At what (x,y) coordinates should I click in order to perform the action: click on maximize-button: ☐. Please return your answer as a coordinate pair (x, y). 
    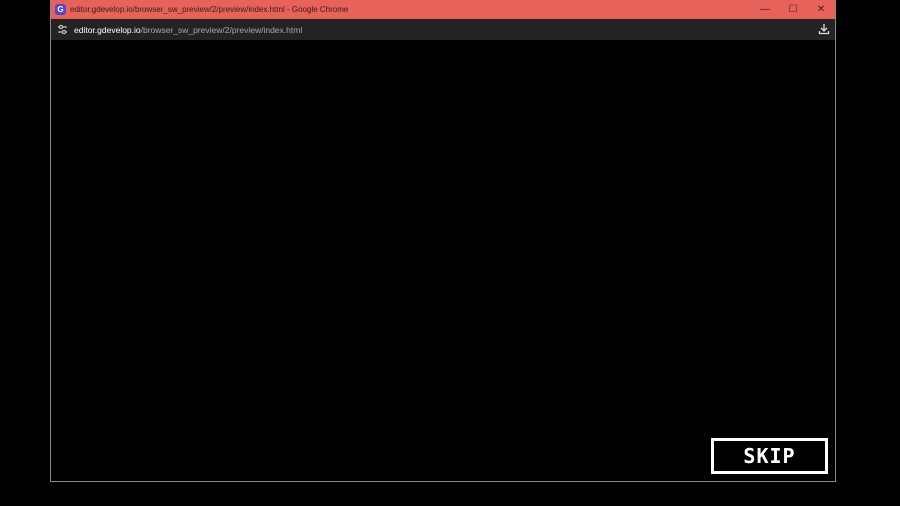
    Looking at the image, I should click on (793, 9).